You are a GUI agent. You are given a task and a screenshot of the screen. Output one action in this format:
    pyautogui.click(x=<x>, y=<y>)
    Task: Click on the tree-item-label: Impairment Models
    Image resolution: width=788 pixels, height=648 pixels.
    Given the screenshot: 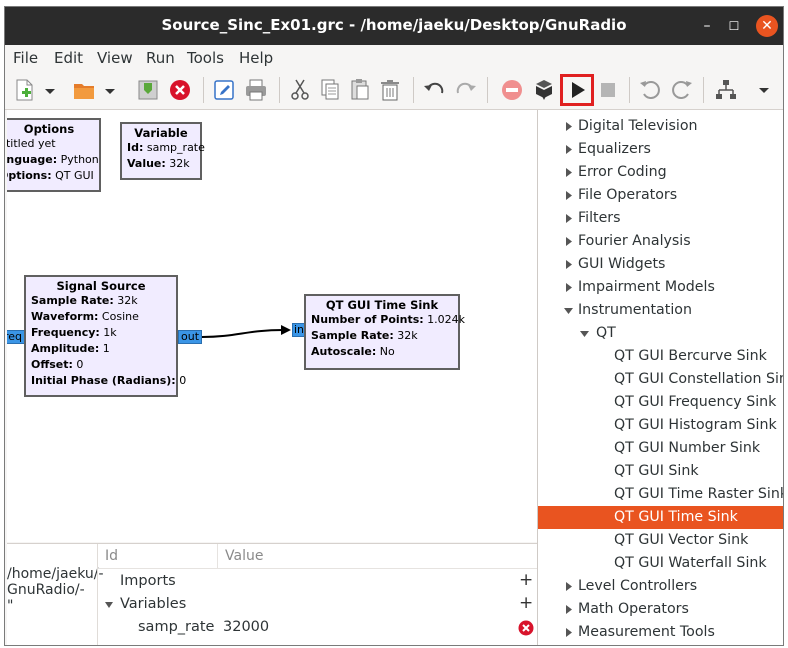 What is the action you would take?
    pyautogui.click(x=646, y=287)
    